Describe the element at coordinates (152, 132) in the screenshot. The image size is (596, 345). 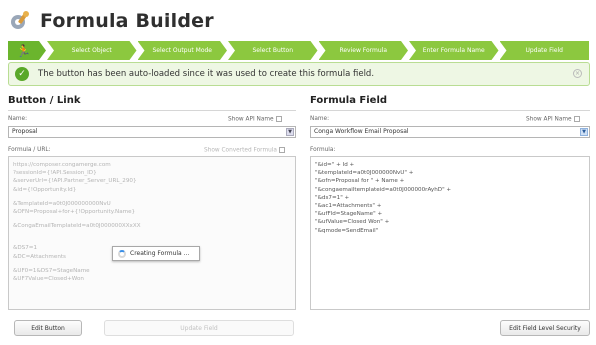
I see `button-select: Proposal ▼` at that location.